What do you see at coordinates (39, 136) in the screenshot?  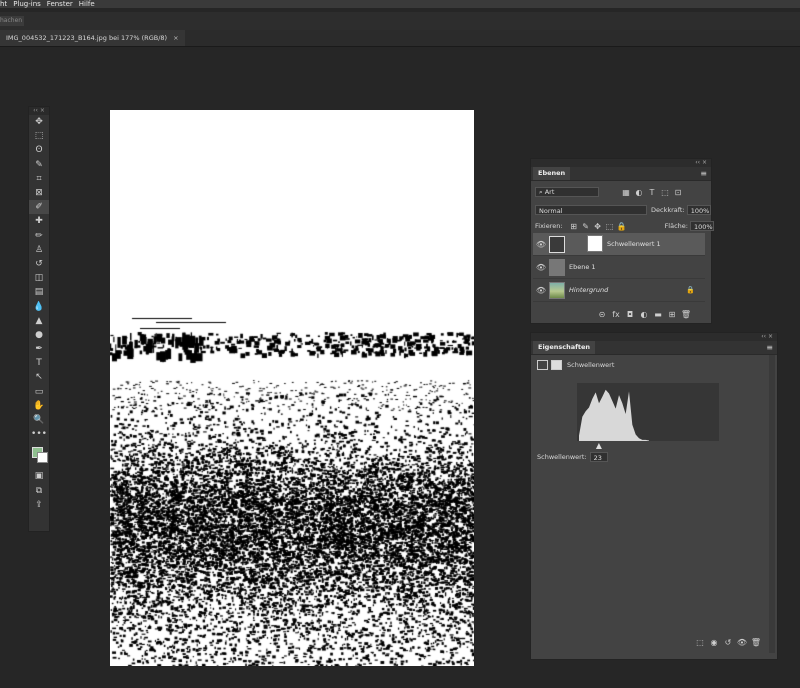 I see `marquee-tool: ⬚` at bounding box center [39, 136].